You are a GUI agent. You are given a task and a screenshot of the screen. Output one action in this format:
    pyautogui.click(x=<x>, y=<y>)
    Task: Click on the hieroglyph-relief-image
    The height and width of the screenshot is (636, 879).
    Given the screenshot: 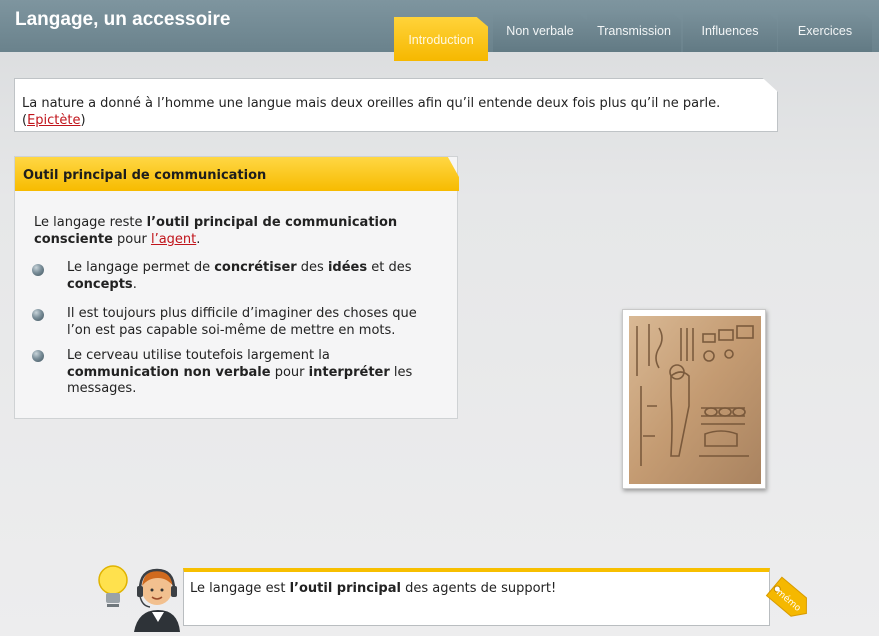 What is the action you would take?
    pyautogui.click(x=695, y=400)
    